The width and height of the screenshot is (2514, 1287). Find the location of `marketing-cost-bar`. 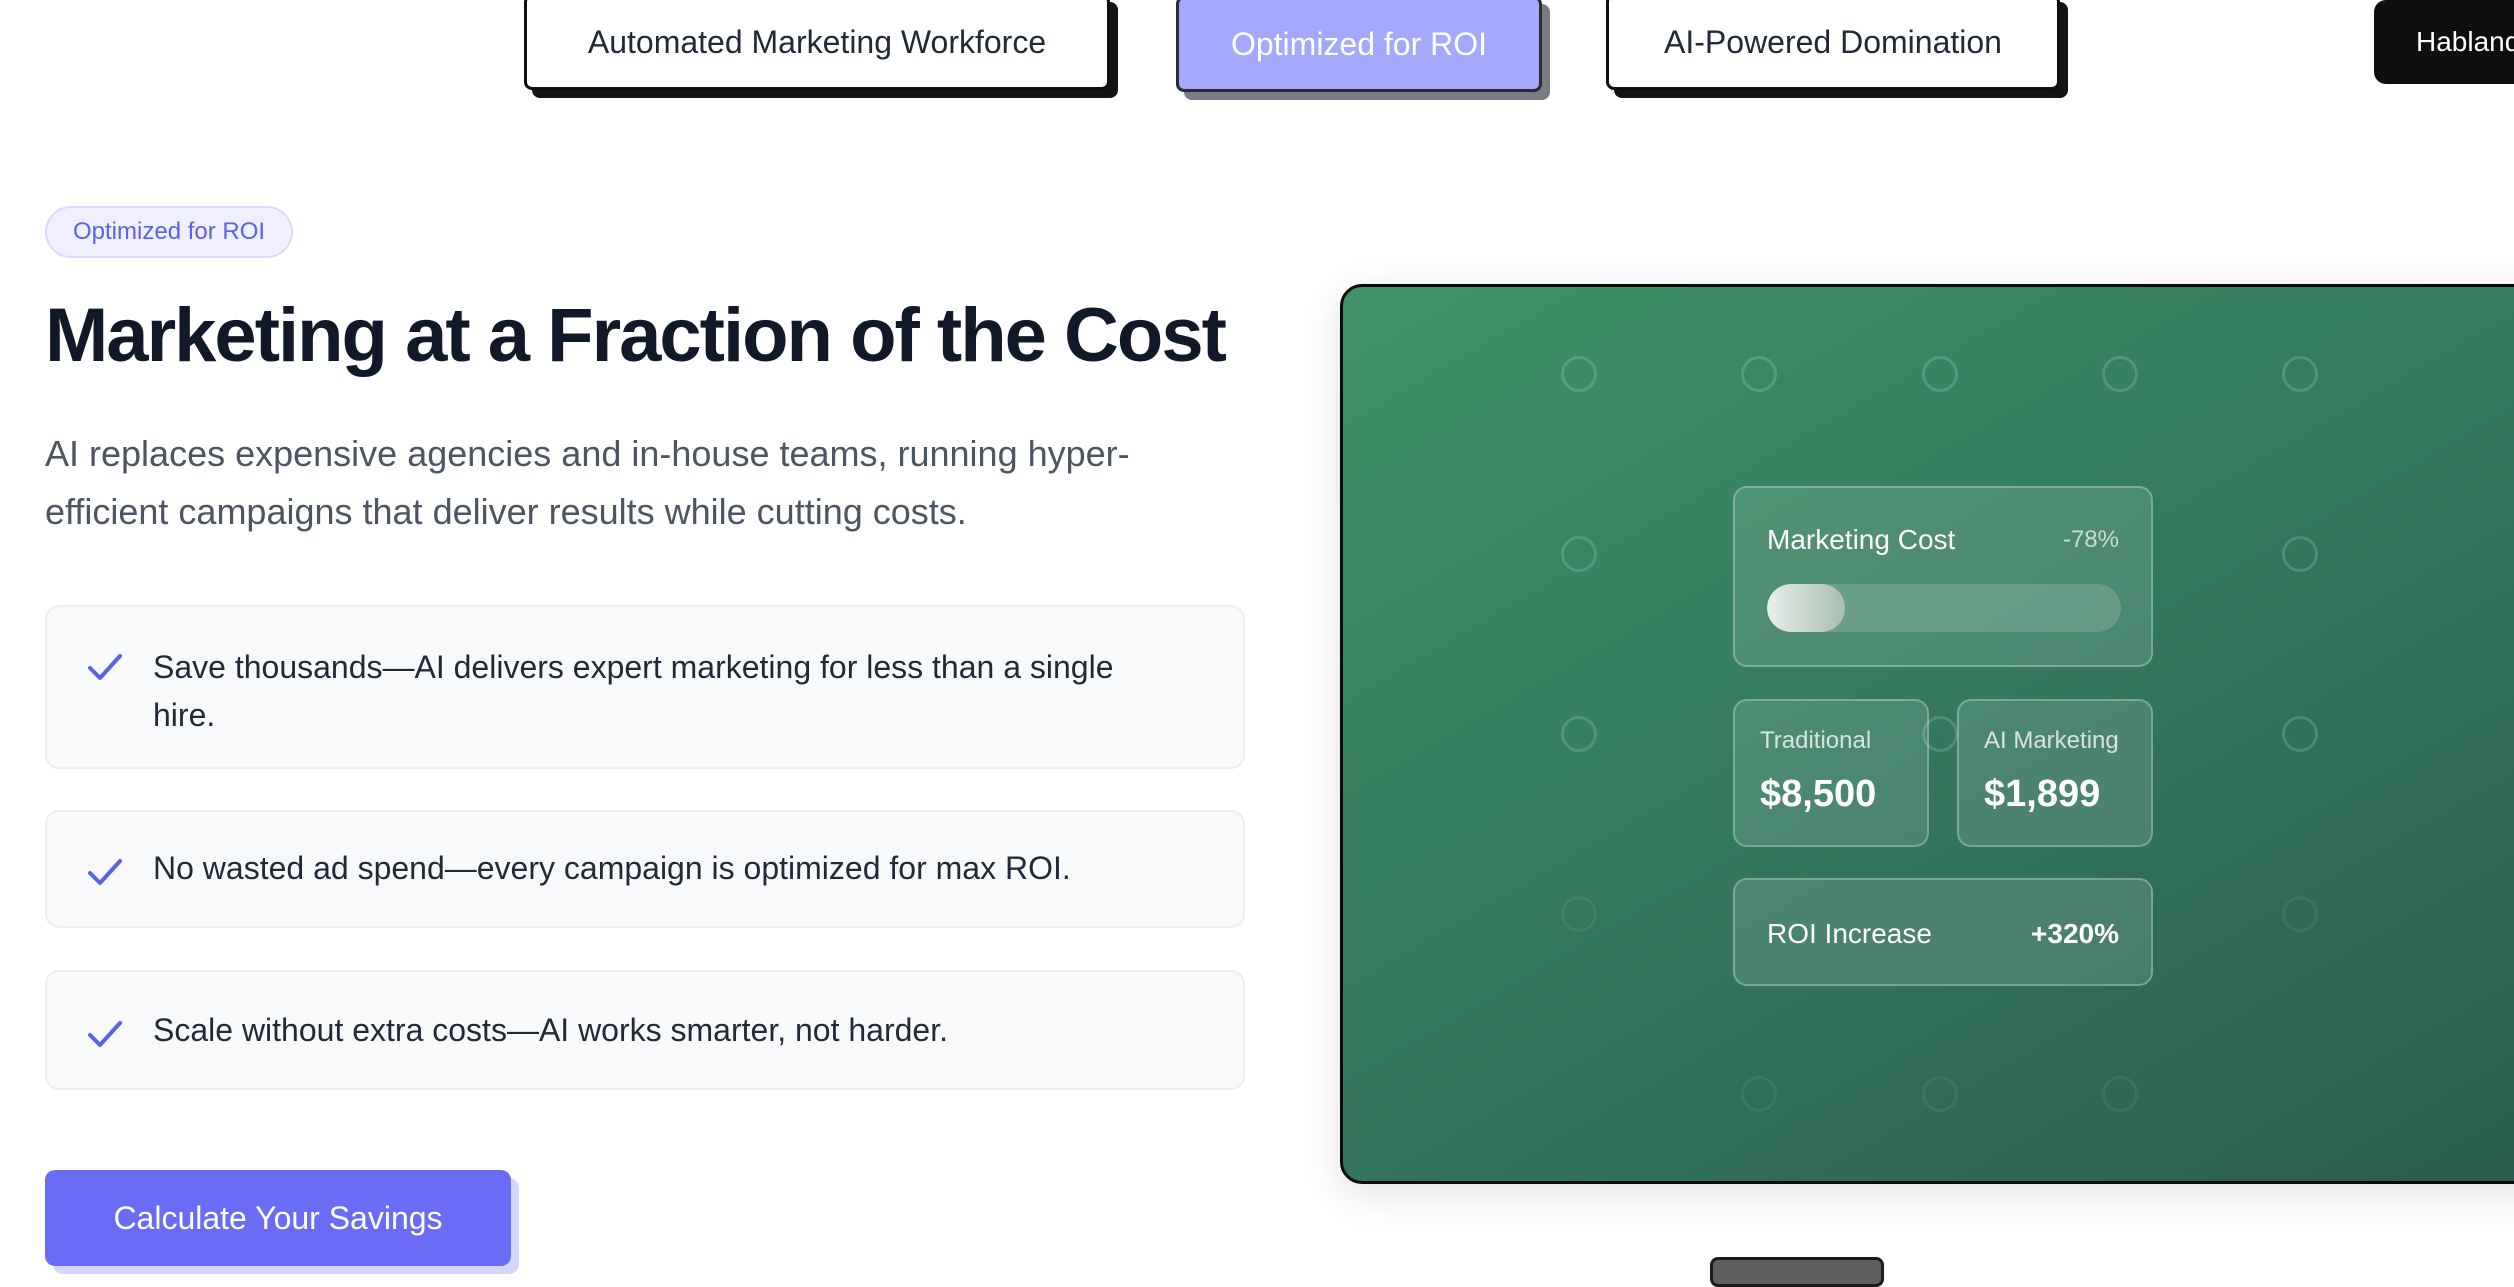

marketing-cost-bar is located at coordinates (1944, 608).